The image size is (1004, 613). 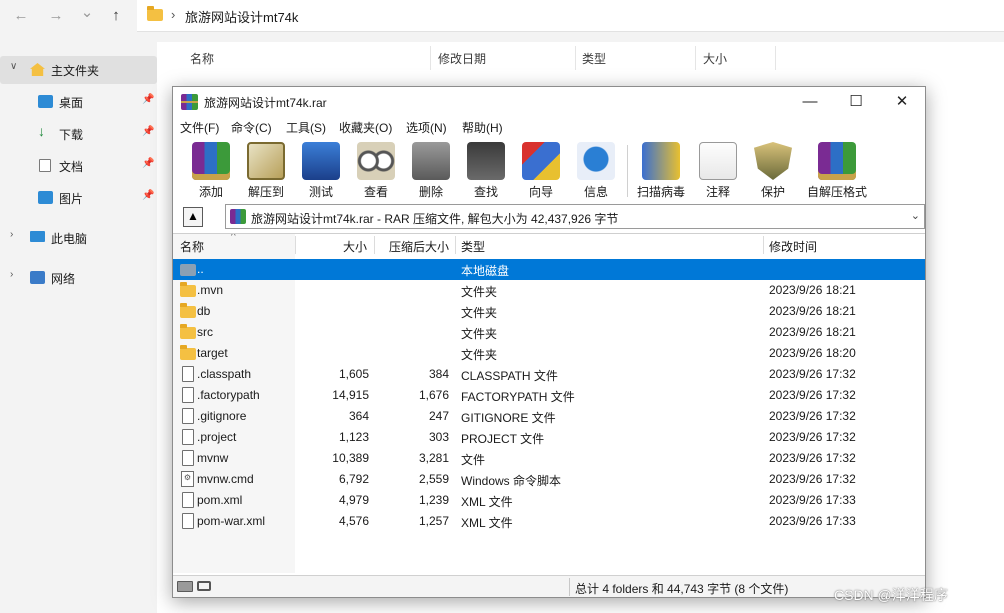 I want to click on table-row: target 文件夹 2023/9/26 18:20, so click(x=549, y=353).